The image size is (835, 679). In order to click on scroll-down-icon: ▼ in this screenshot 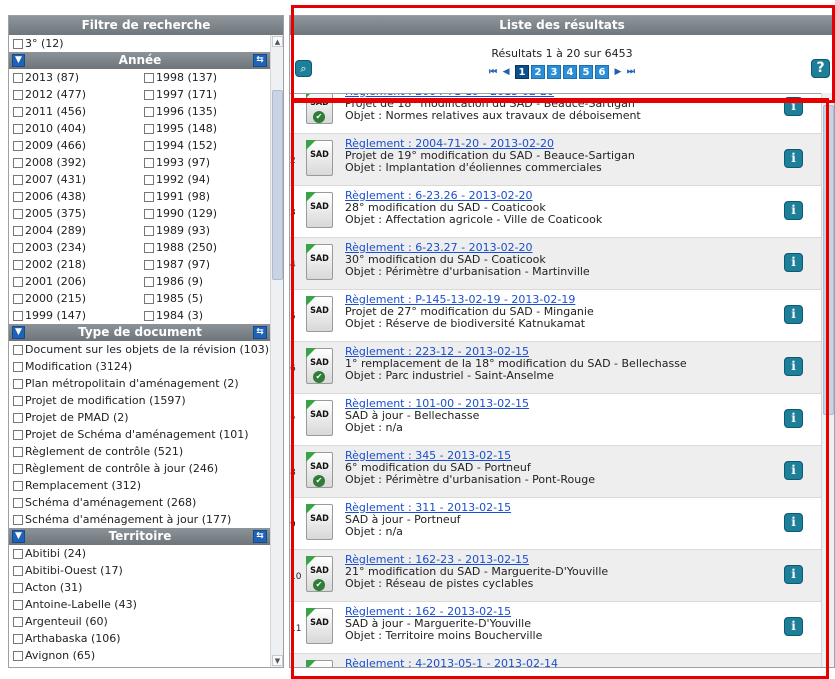, I will do `click(277, 660)`.